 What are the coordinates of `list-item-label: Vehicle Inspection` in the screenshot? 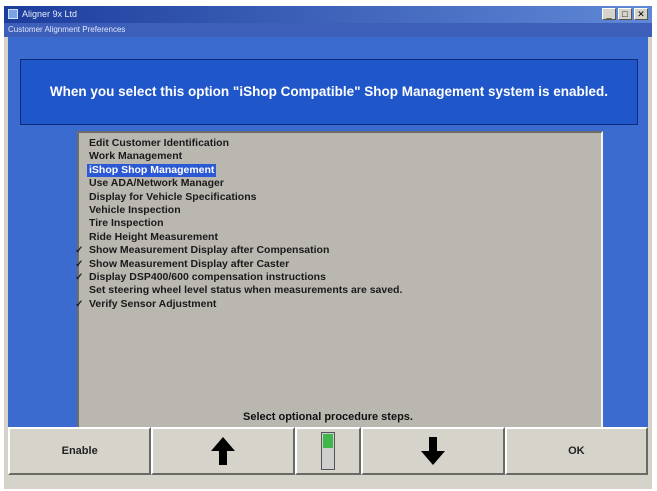 It's located at (135, 210).